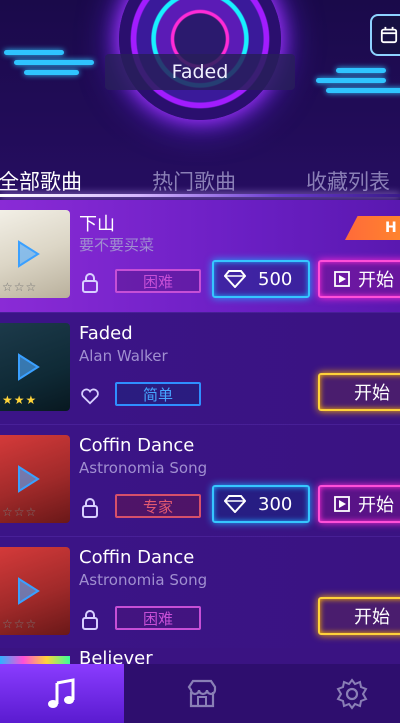 This screenshot has width=400, height=723. Describe the element at coordinates (106, 333) in the screenshot. I see `song-title: Faded` at that location.